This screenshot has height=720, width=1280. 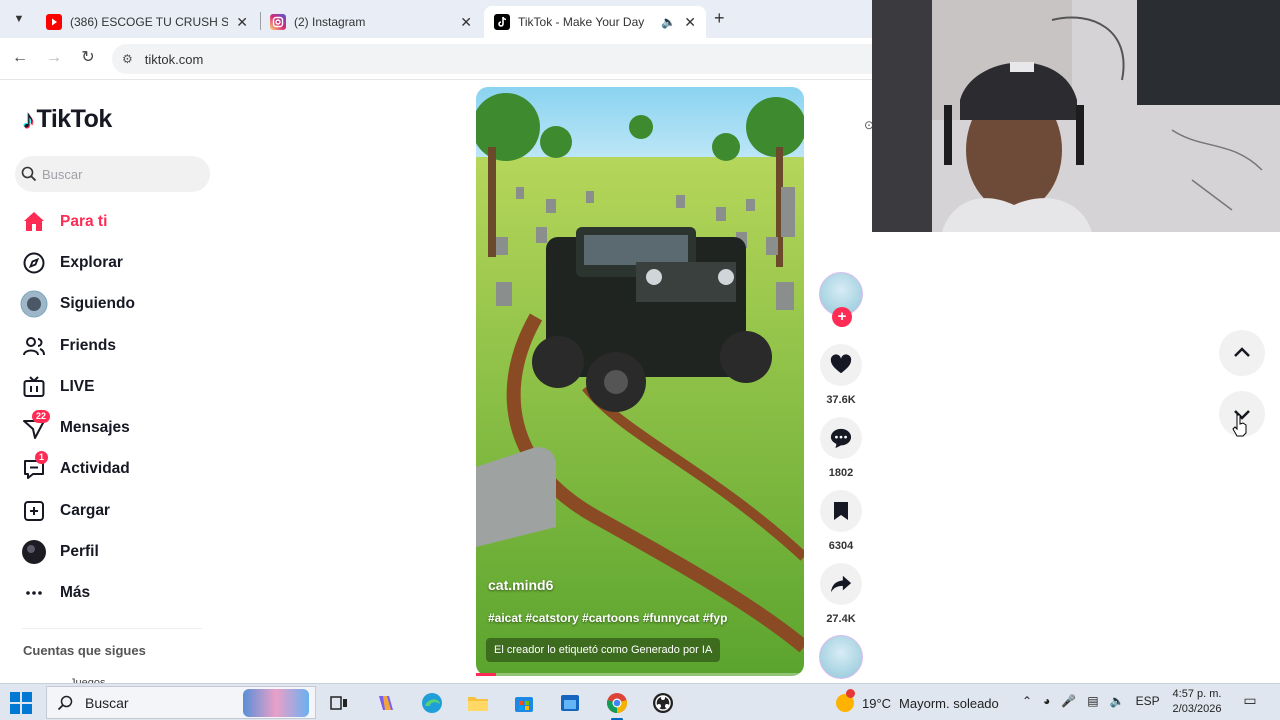 What do you see at coordinates (339, 703) in the screenshot?
I see `task-view-icon` at bounding box center [339, 703].